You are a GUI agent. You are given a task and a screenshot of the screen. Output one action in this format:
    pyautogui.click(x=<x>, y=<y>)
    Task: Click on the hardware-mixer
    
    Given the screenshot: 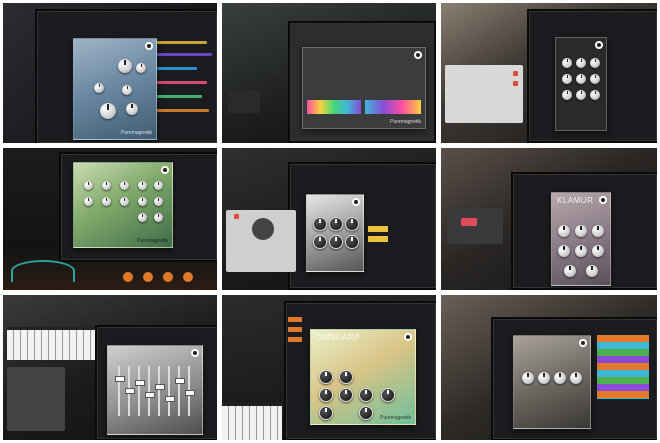 What is the action you would take?
    pyautogui.click(x=36, y=399)
    